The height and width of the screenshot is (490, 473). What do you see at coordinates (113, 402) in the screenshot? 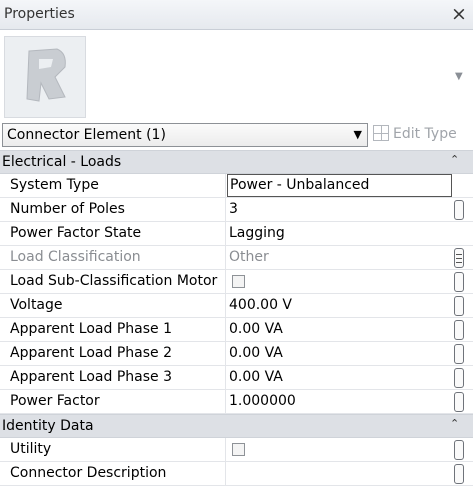
I see `property-name: Power Factor` at bounding box center [113, 402].